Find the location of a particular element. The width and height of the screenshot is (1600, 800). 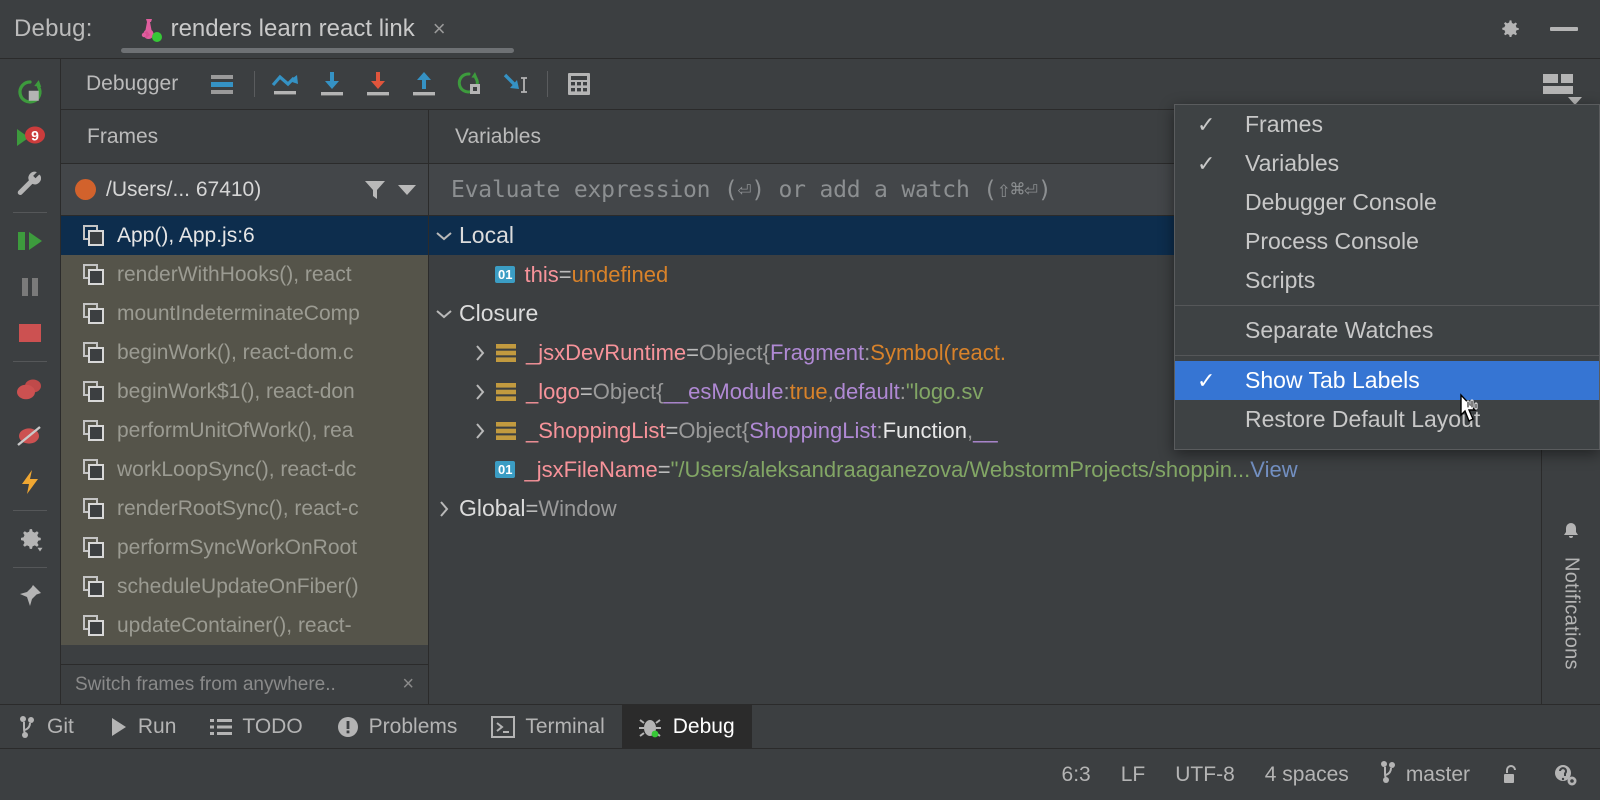

rerun-button is located at coordinates (30, 92).